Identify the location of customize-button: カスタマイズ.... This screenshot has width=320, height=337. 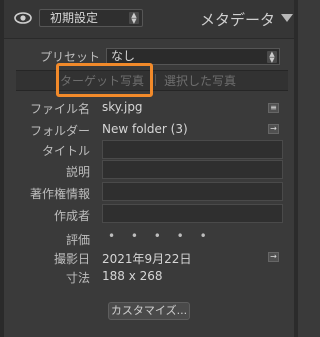
(149, 311).